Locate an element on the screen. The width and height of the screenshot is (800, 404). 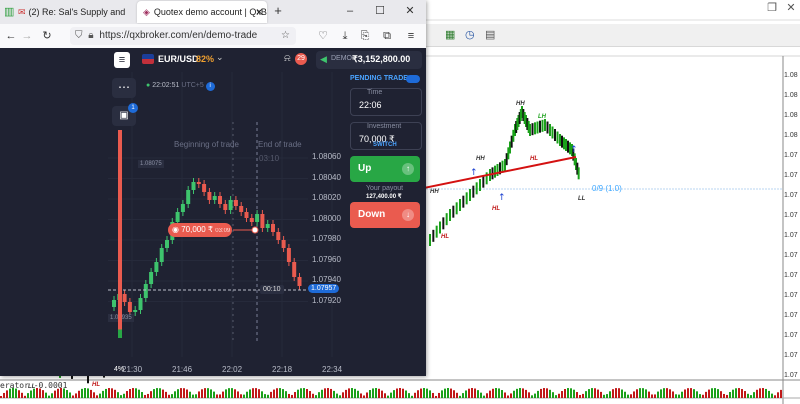
download-icon: ⤓ is located at coordinates (345, 36).